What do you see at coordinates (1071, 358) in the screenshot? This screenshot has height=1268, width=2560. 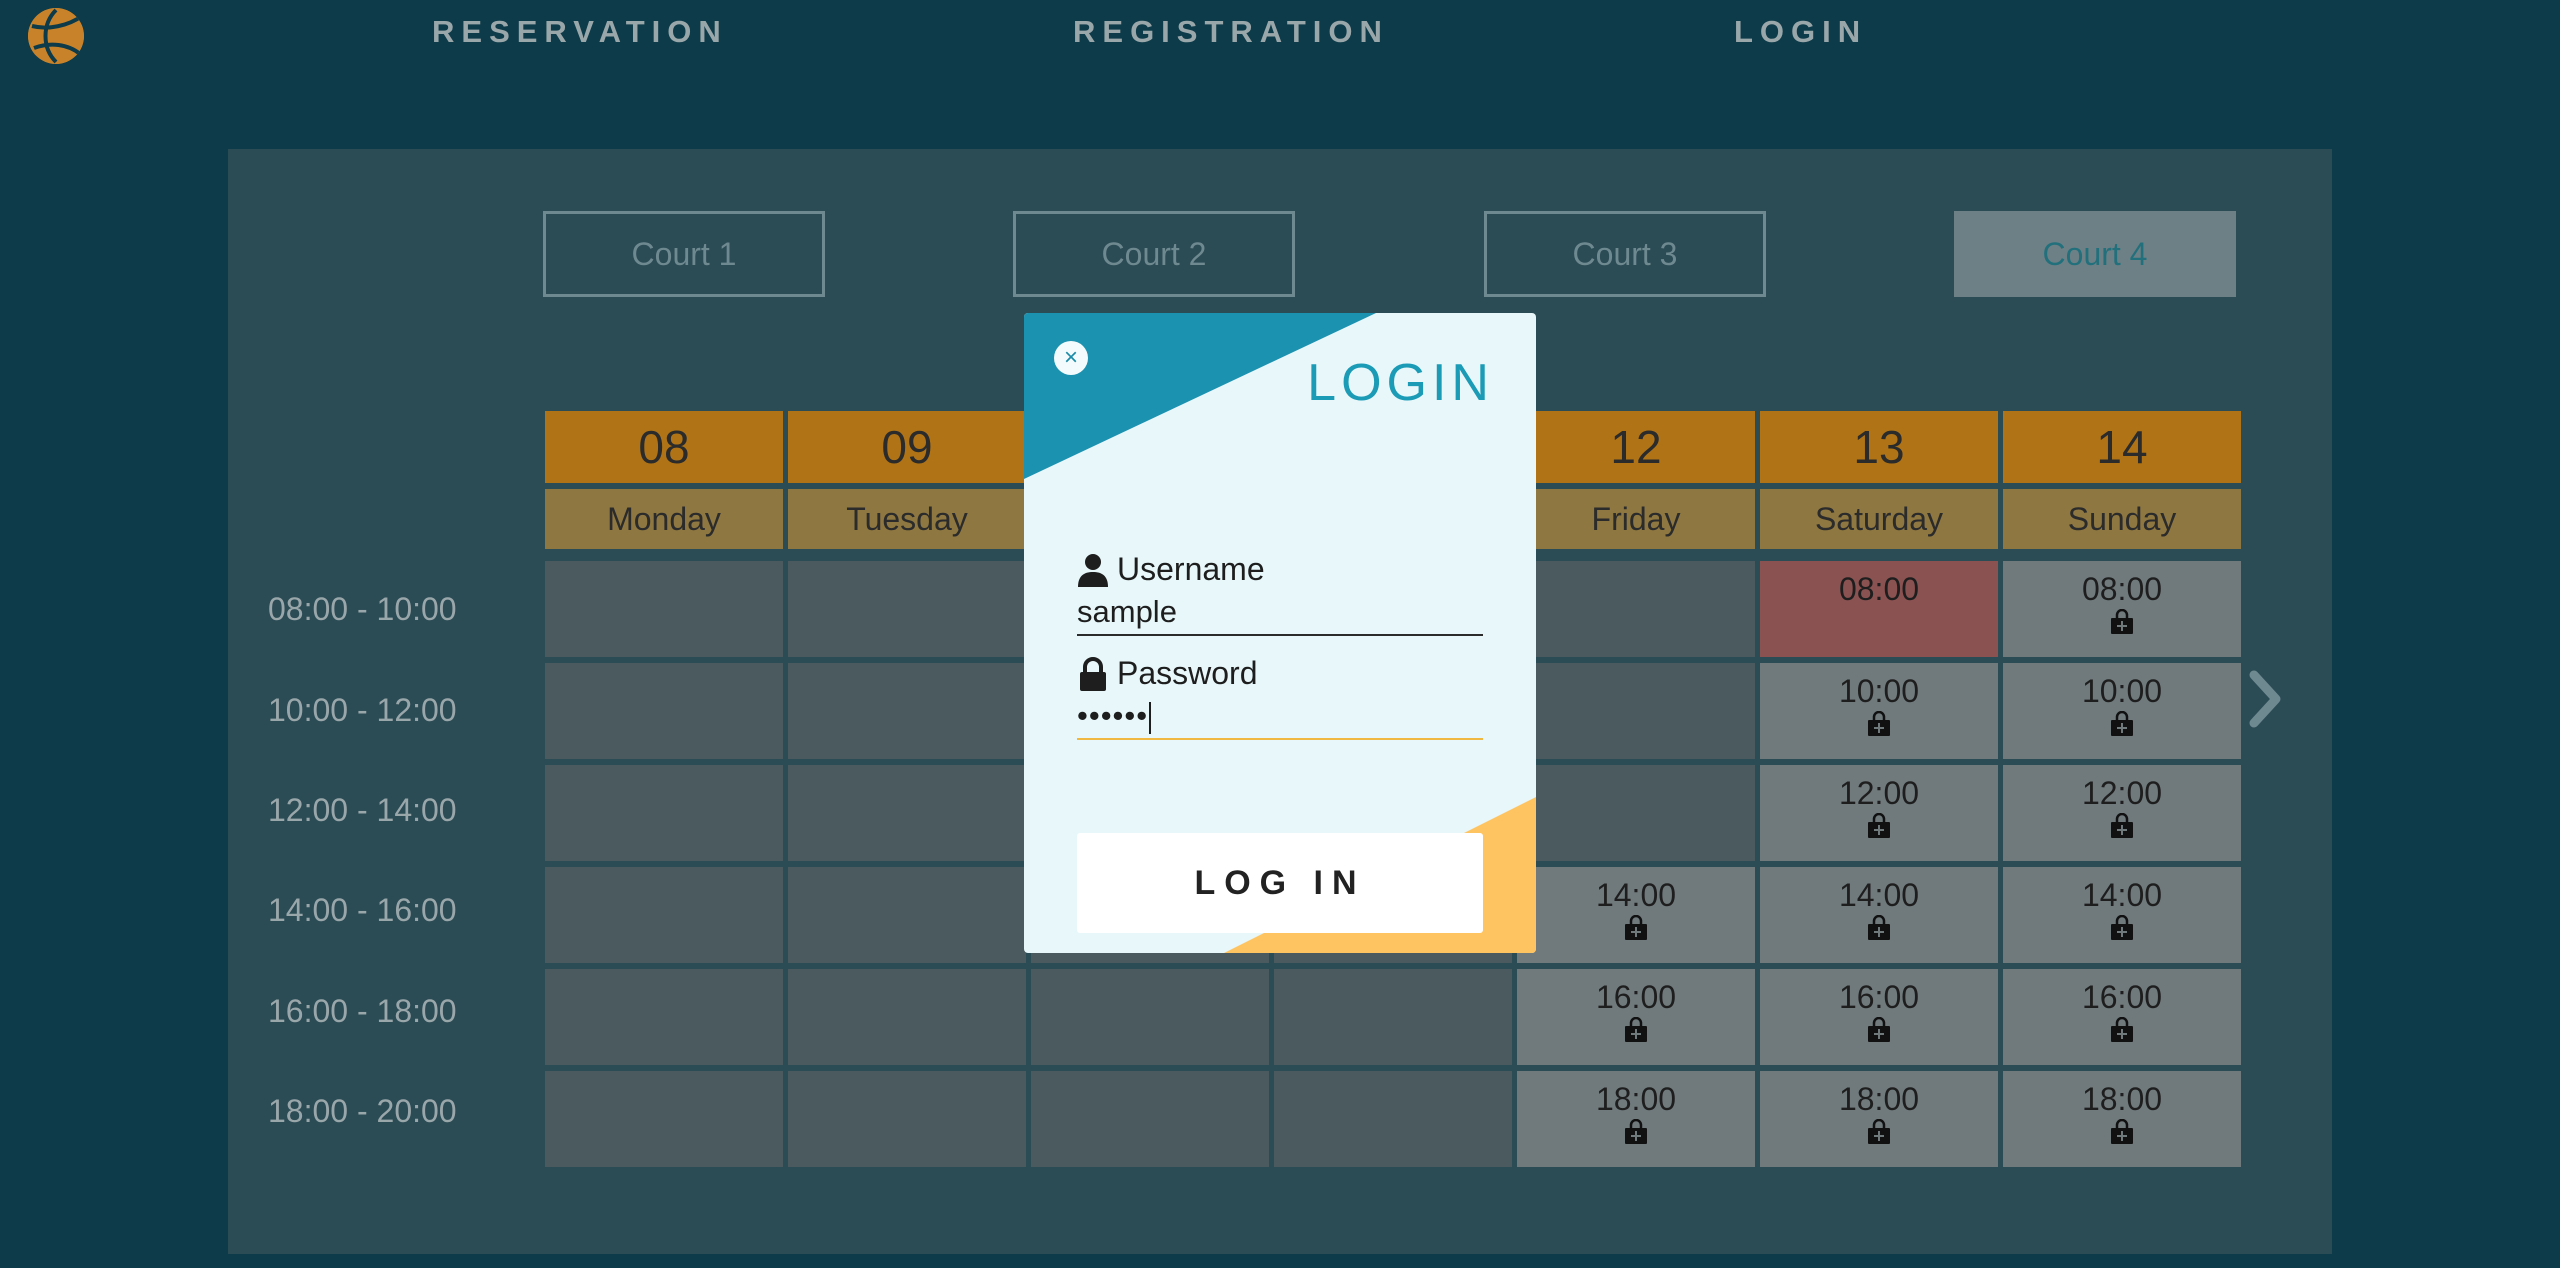 I see `close-icon: ×` at bounding box center [1071, 358].